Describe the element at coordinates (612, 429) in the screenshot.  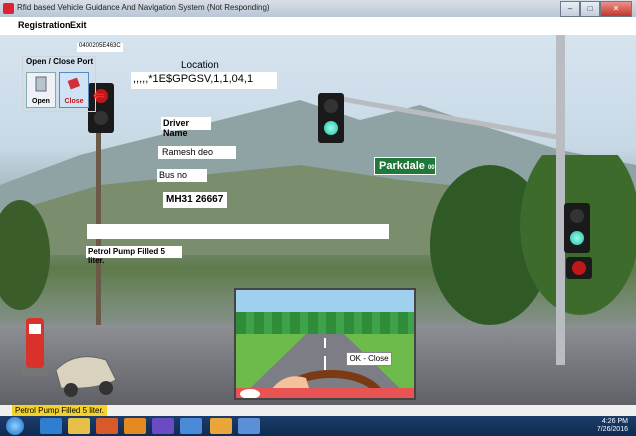
I see `tray-date: 7/26/2016` at that location.